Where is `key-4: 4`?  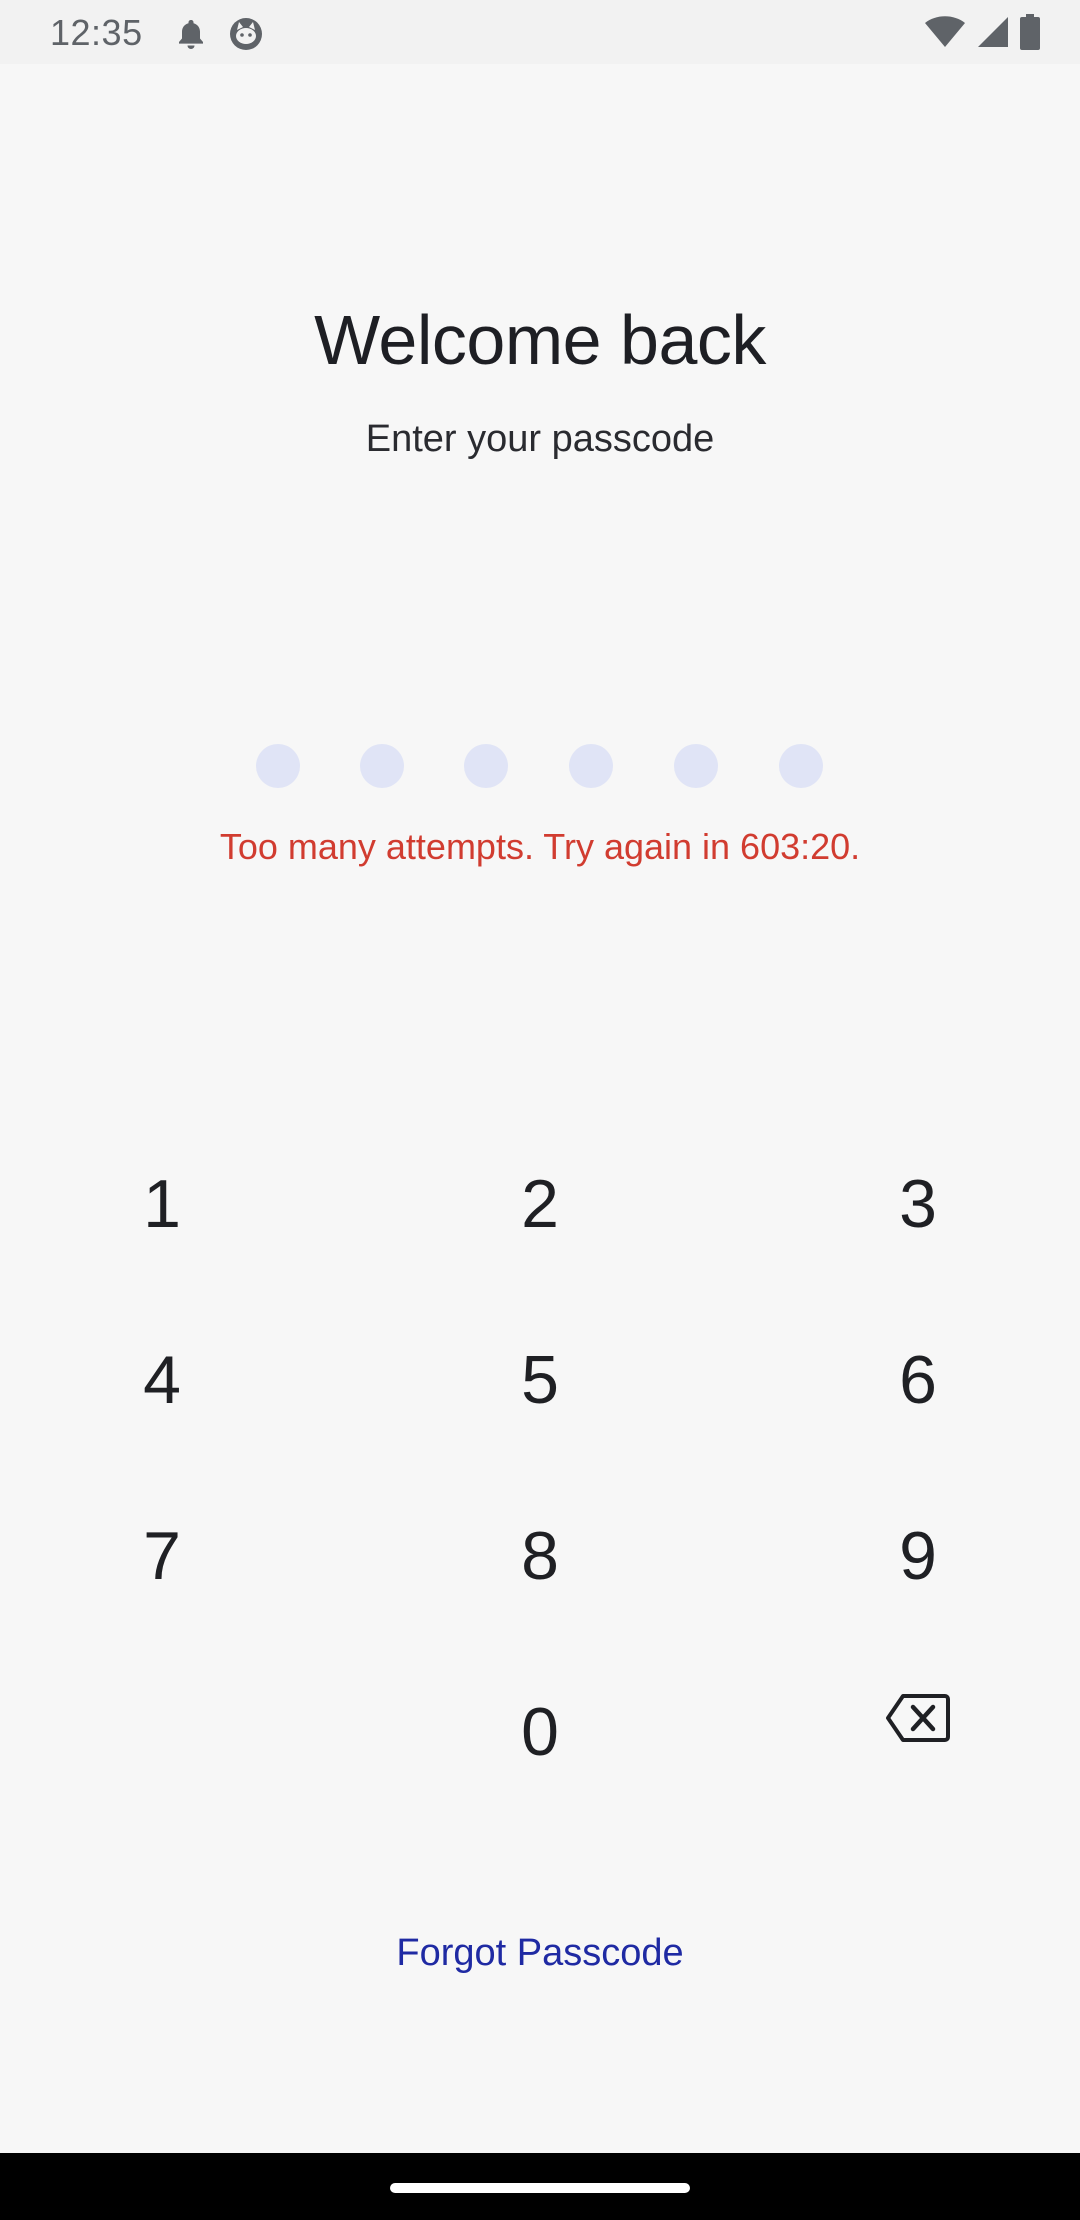 key-4: 4 is located at coordinates (162, 1380).